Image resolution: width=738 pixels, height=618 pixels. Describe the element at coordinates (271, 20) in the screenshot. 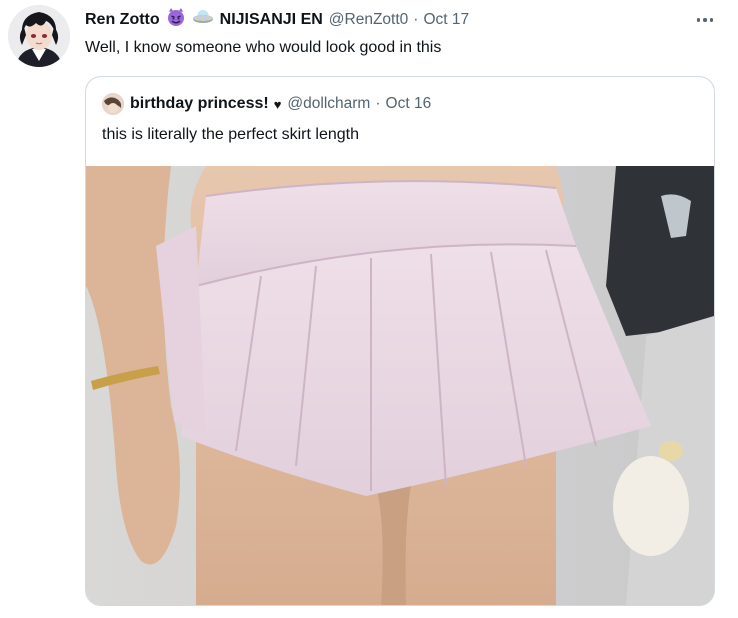

I see `author-org-name: NIJISANJI EN` at that location.